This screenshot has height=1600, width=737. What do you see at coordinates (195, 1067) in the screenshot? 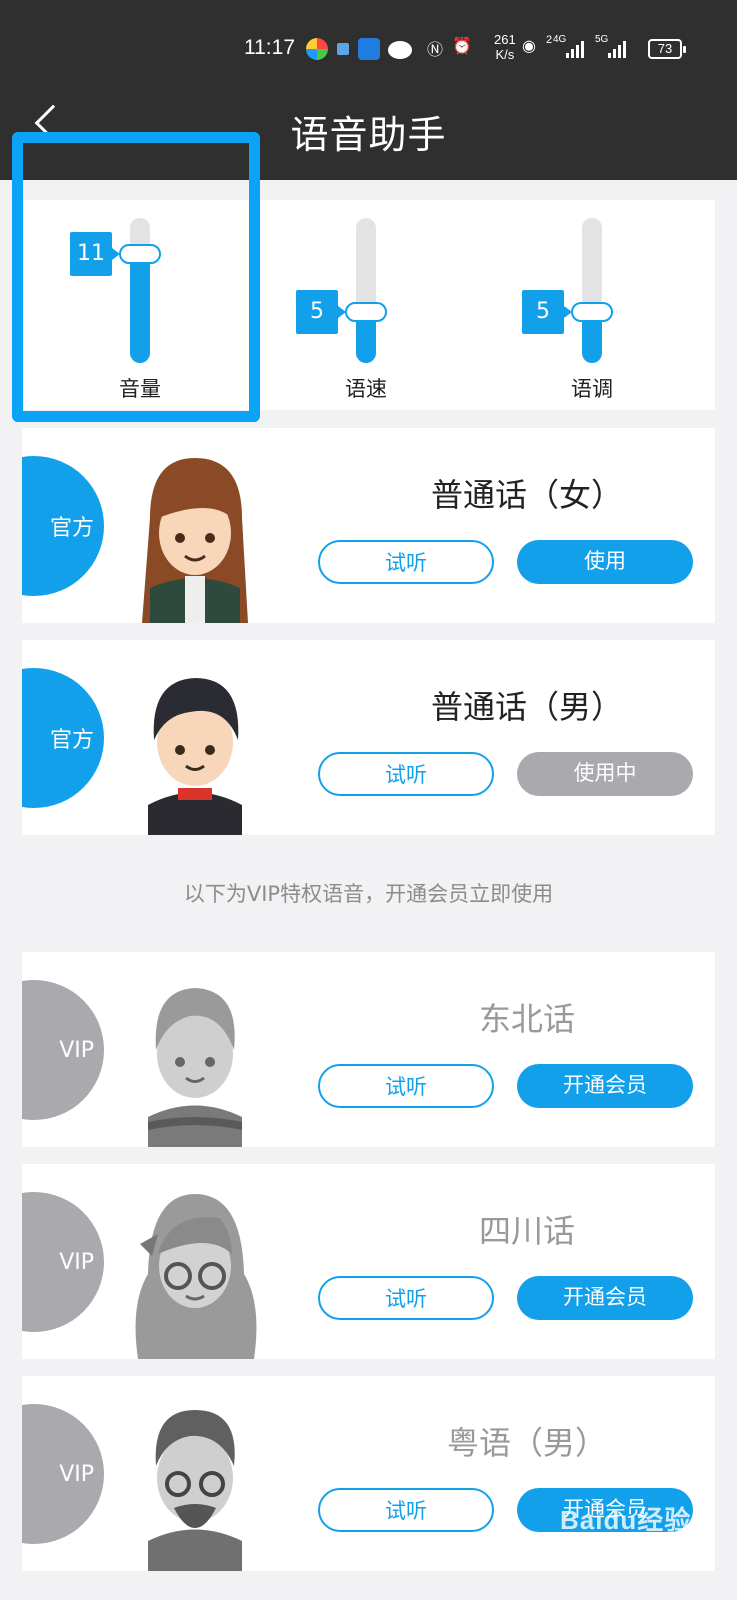
I see `northeast-avatar-icon` at bounding box center [195, 1067].